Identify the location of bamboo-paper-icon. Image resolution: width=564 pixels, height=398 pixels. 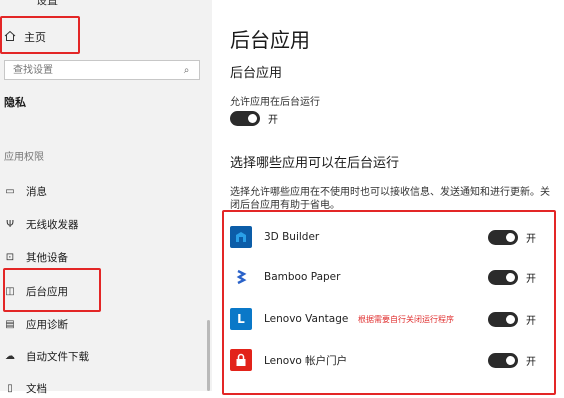
(241, 277).